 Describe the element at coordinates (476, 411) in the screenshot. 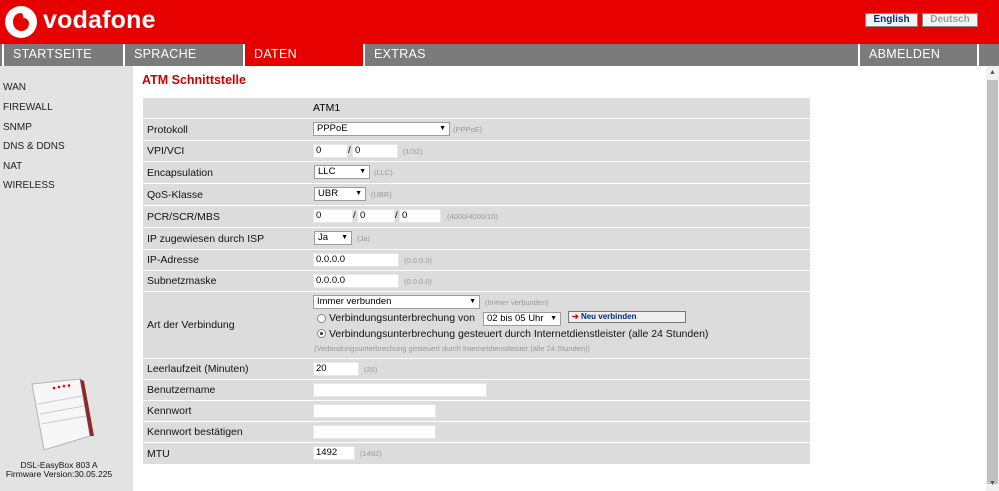

I see `table-row-password: Kennwort` at that location.